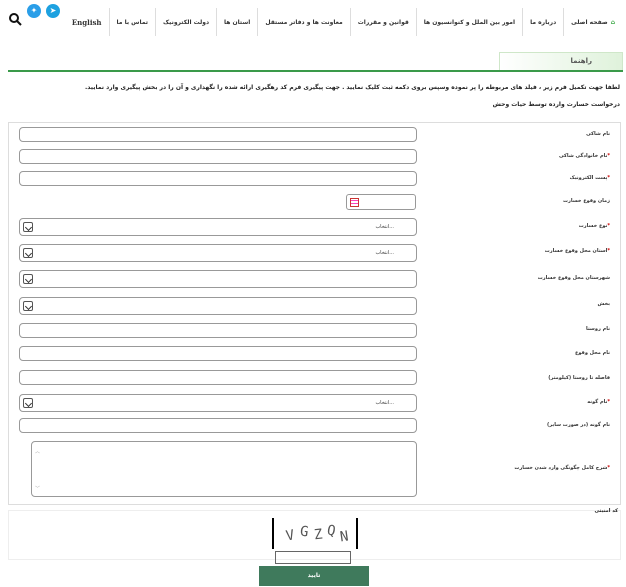  What do you see at coordinates (586, 201) in the screenshot?
I see `label-date: زمان وقوع خسارت` at bounding box center [586, 201].